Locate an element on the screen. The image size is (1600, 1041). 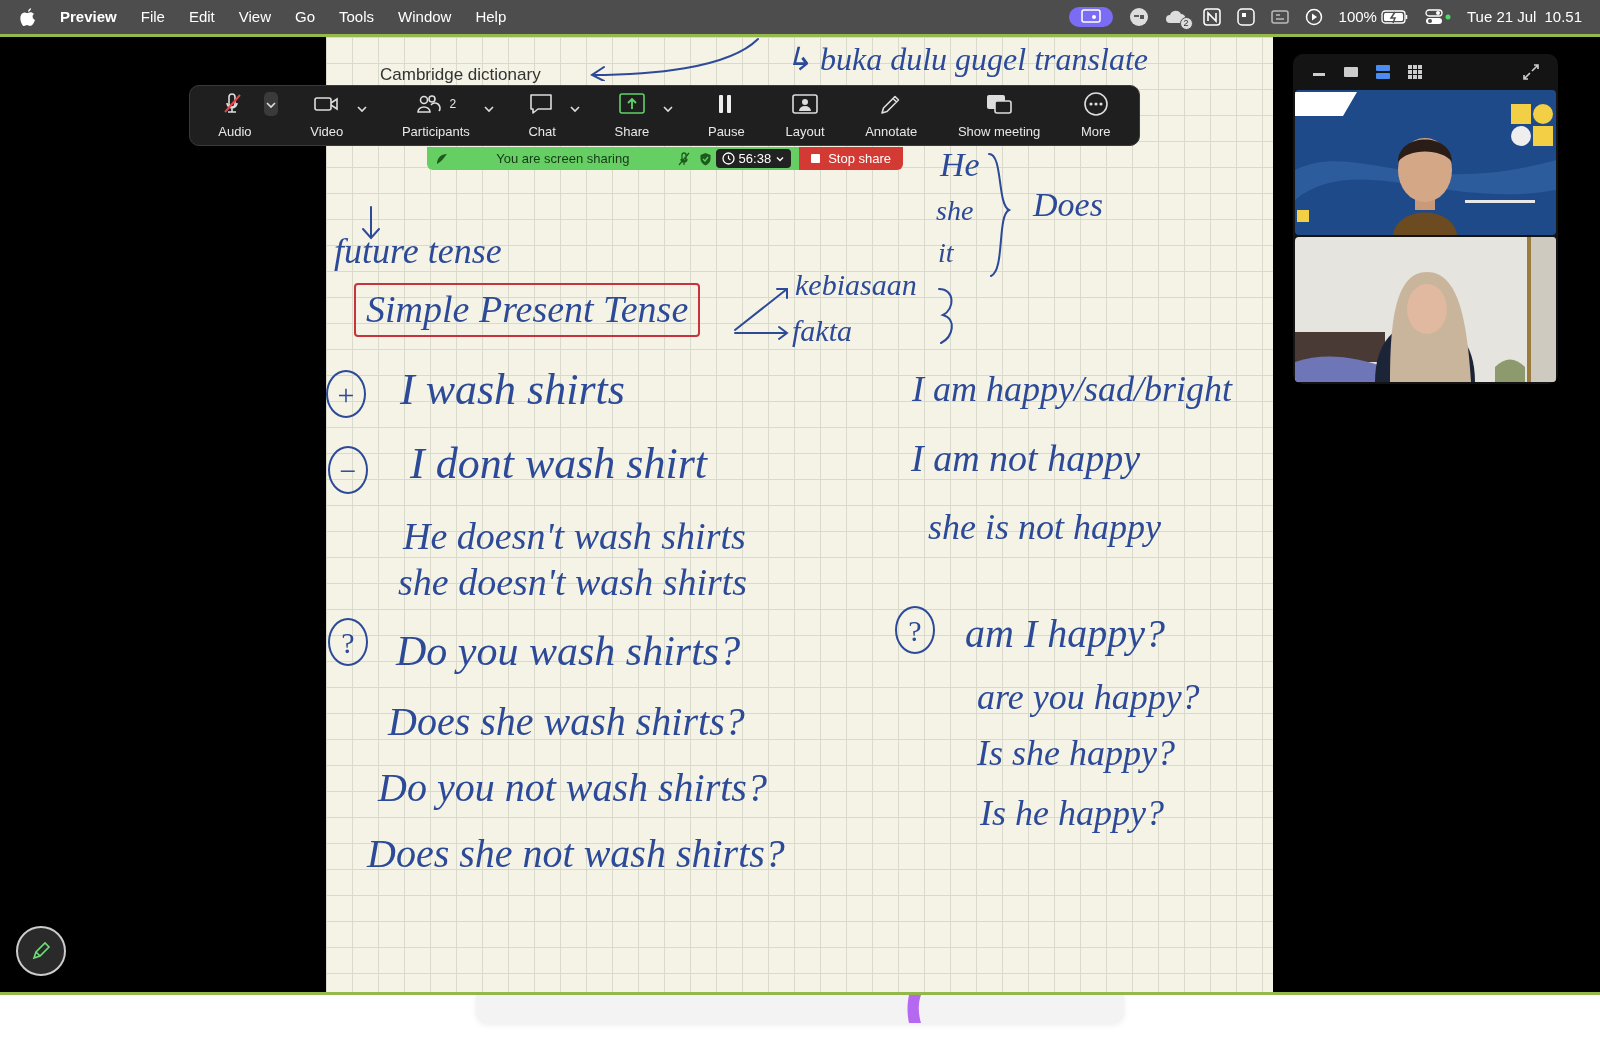
handwritten-note: I wash shirts is located at coordinates (512, 390).